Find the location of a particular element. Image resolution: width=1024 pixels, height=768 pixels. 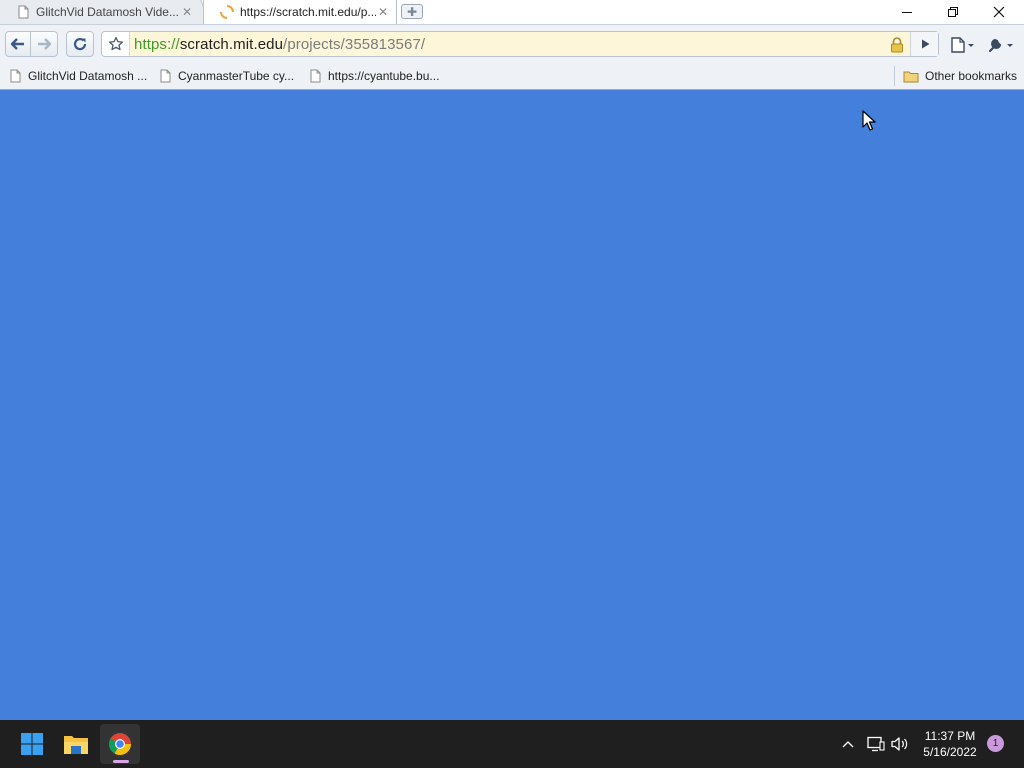

bookmark-star-button is located at coordinates (116, 44).